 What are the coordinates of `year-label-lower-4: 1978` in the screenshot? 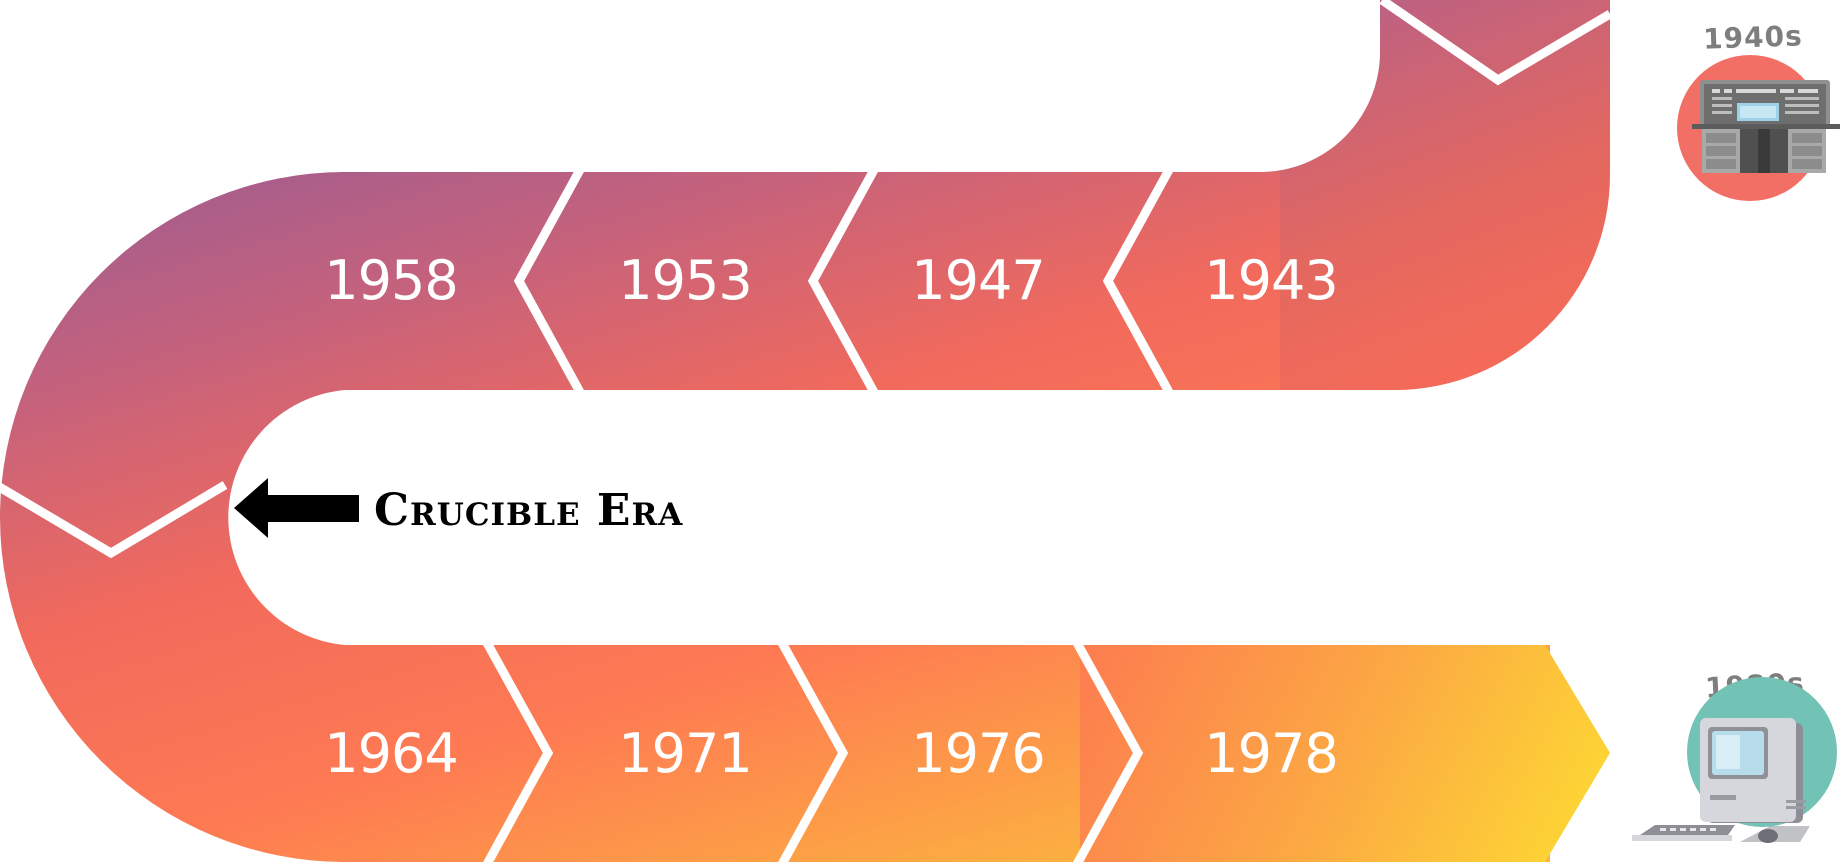 It's located at (1270, 753).